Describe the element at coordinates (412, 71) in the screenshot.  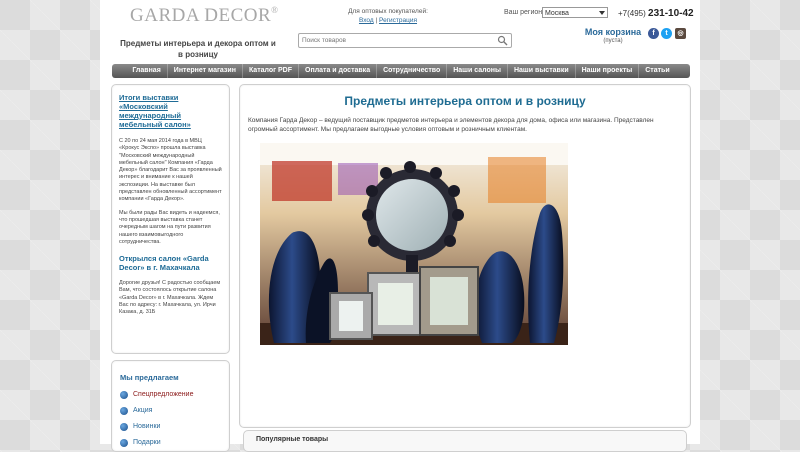
I see `nav-item-cooperation: Сотрудничество` at that location.